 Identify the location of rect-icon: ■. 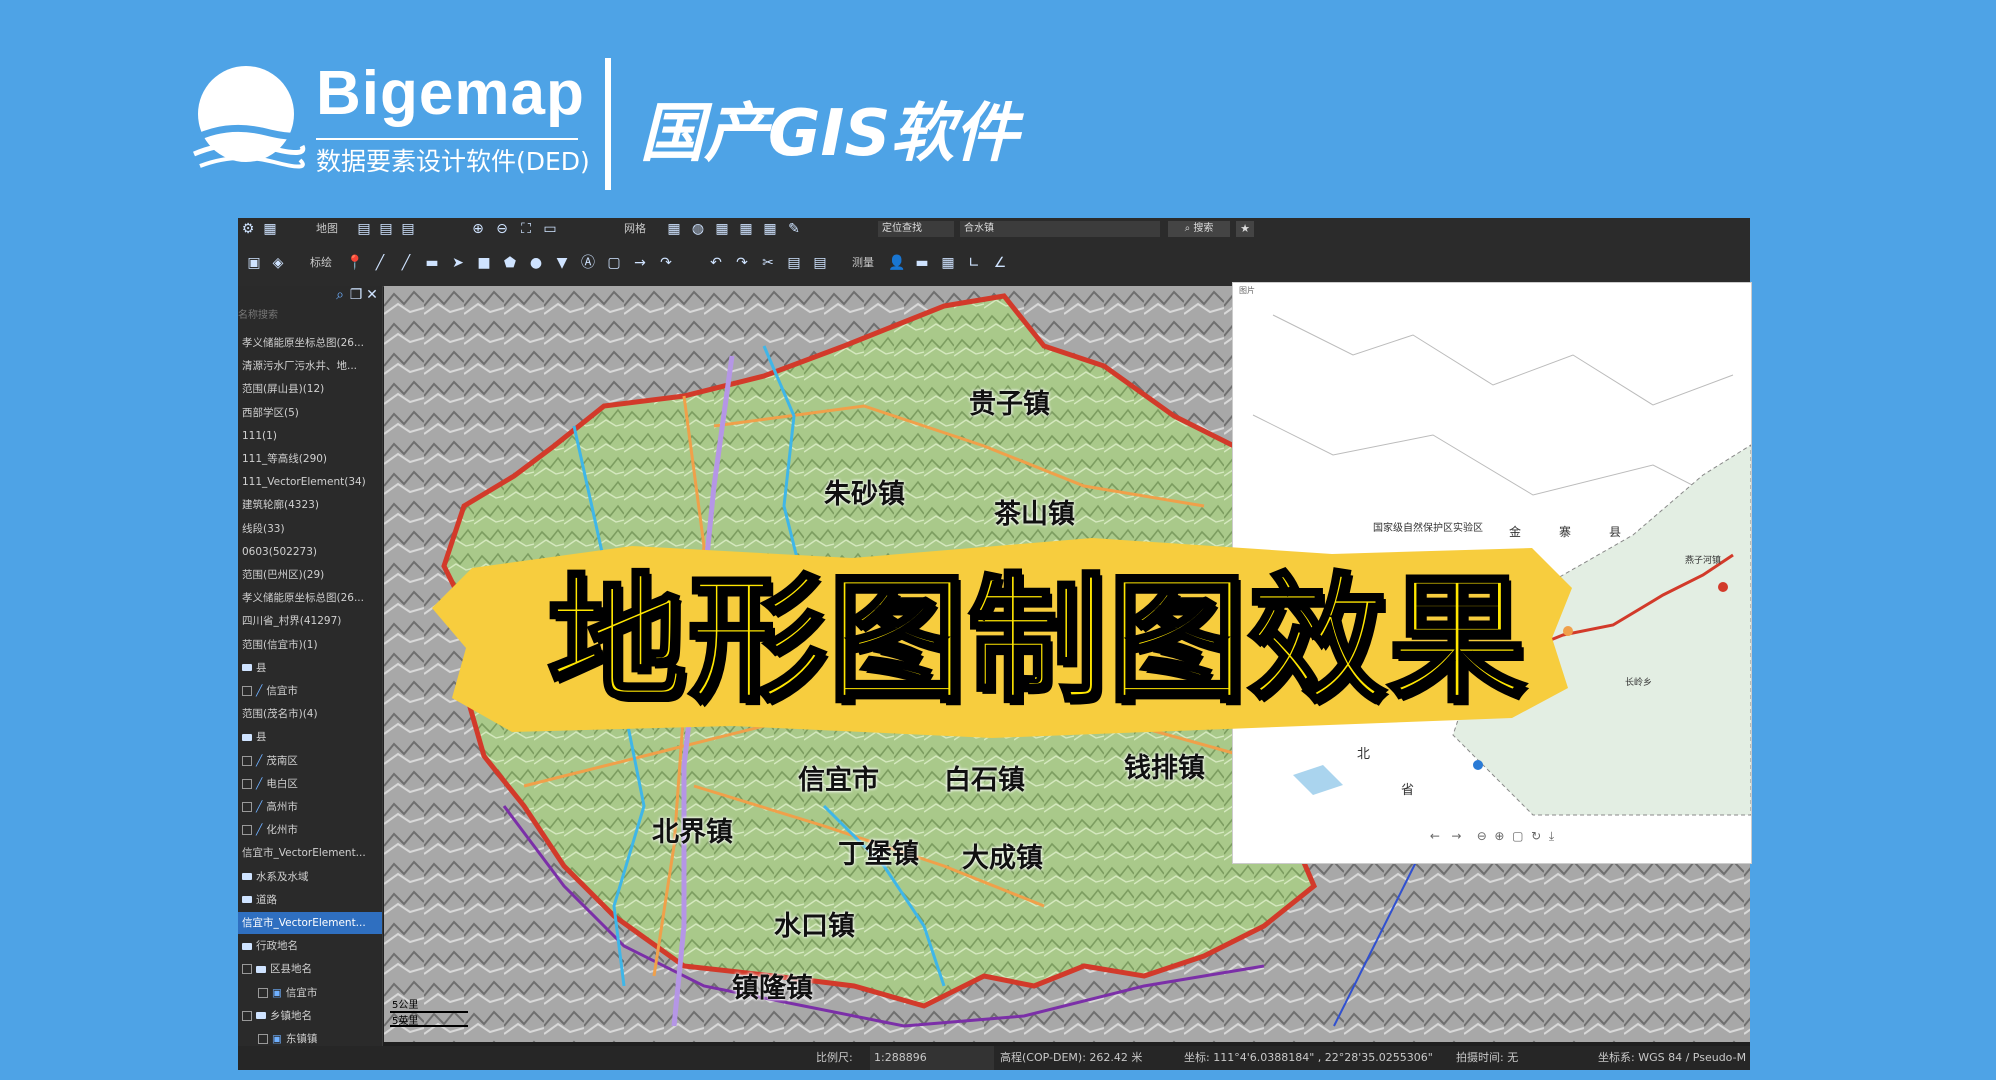
(484, 263).